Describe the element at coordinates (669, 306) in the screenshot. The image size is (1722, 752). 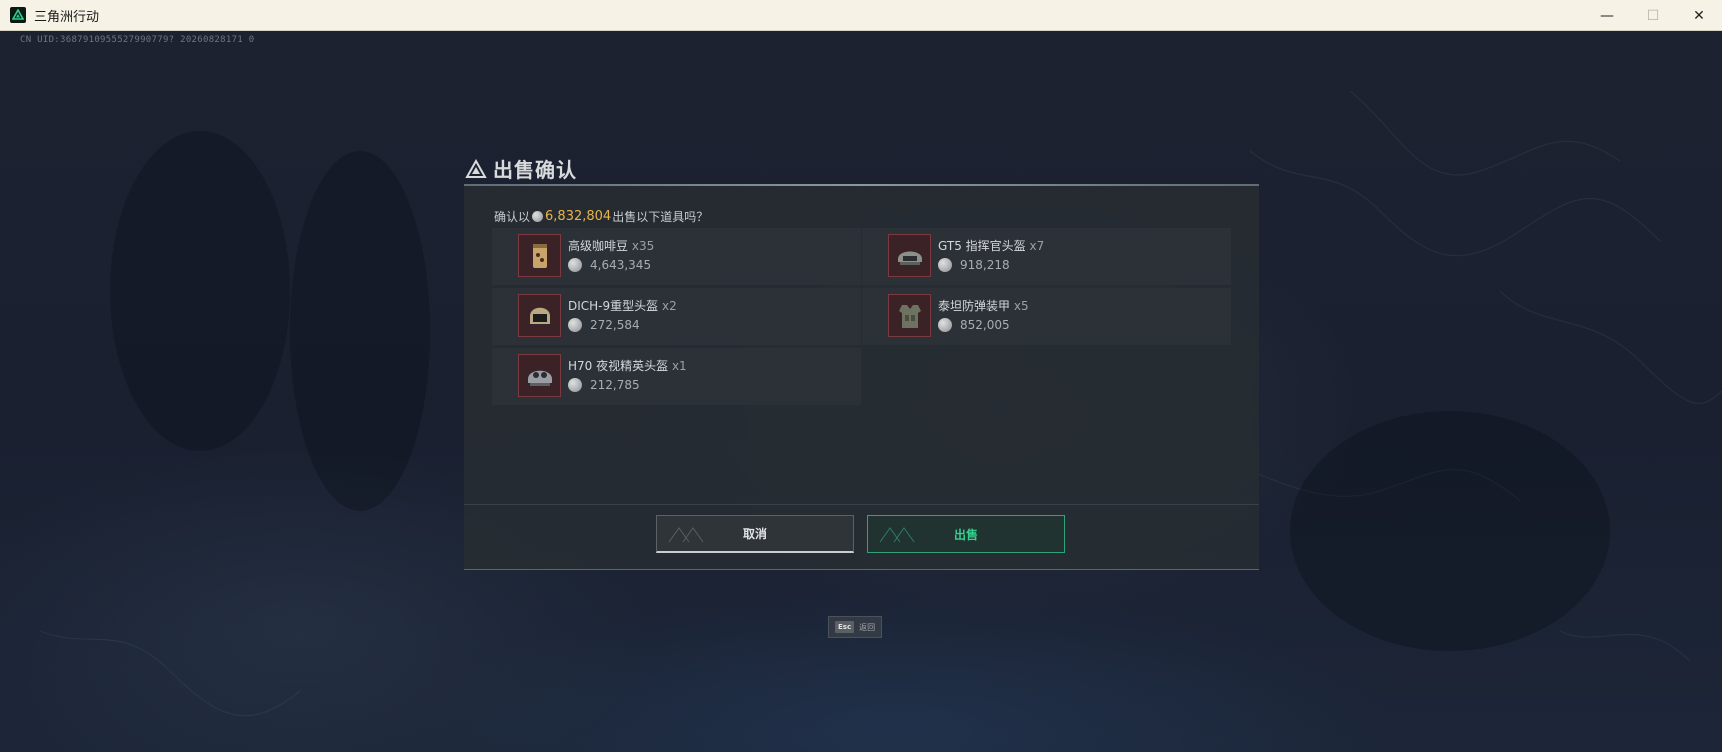
I see `item-quantity: x2` at that location.